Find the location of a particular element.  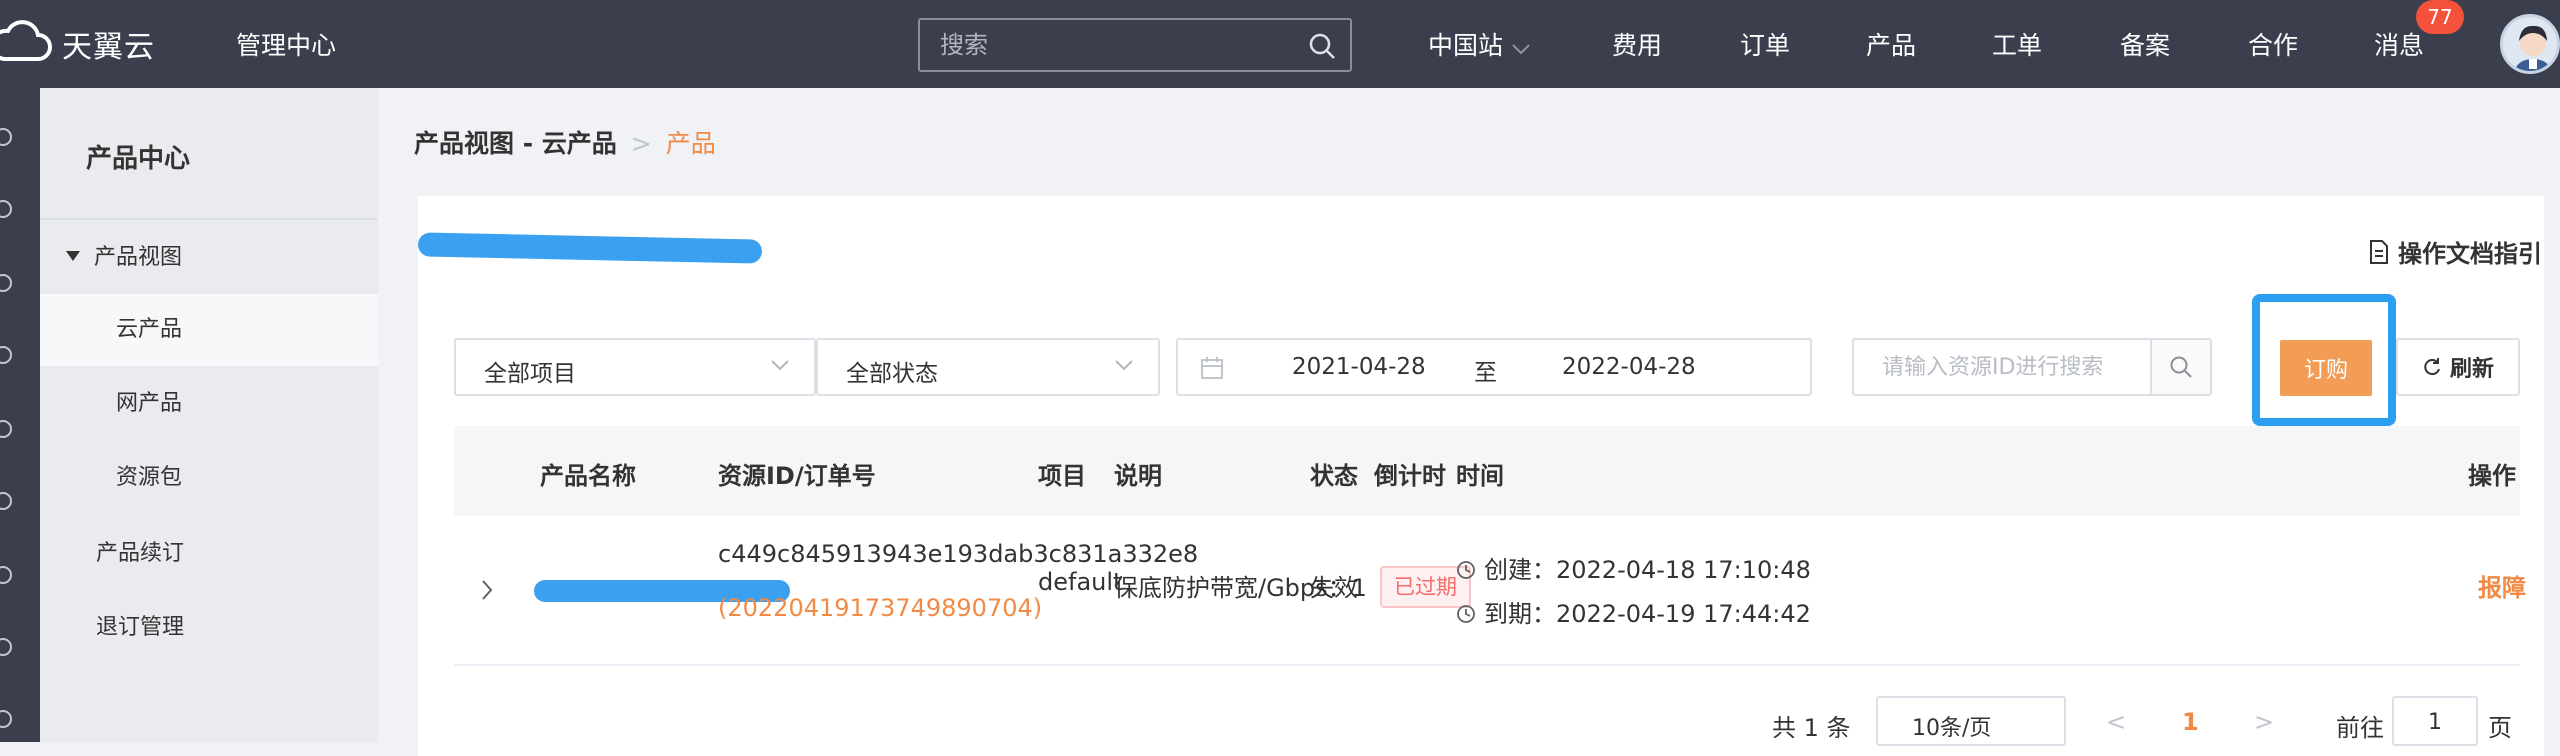

cloud-logo-icon is located at coordinates (26, 40).